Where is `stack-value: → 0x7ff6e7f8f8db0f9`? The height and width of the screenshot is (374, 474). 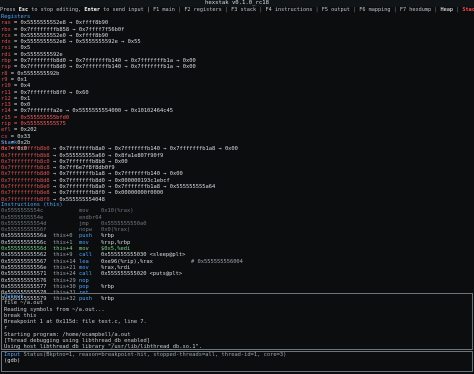 stack-value: → 0x7ff6e7f8f8db0f9 is located at coordinates (82, 168).